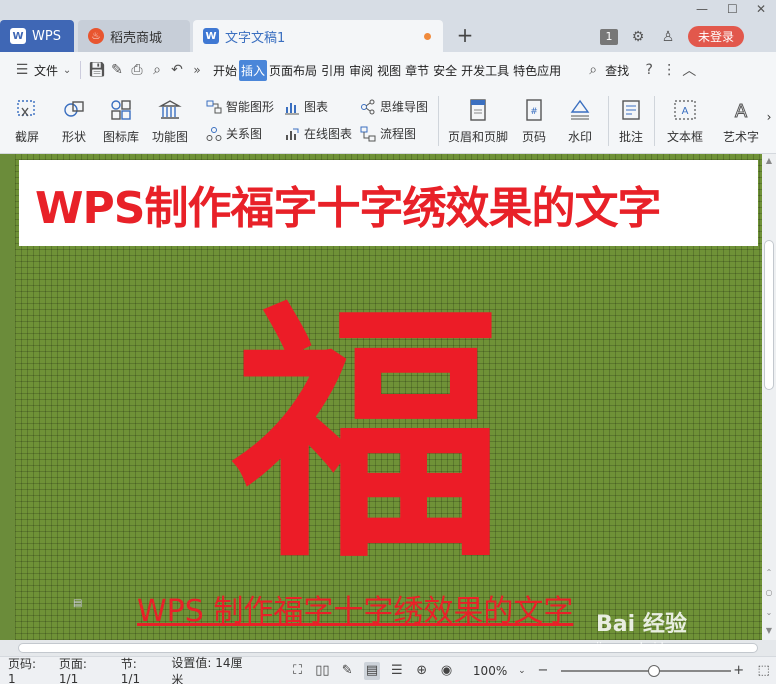 Image resolution: width=776 pixels, height=684 pixels. What do you see at coordinates (769, 117) in the screenshot?
I see `ribbon-scroll-right: ›` at bounding box center [769, 117].